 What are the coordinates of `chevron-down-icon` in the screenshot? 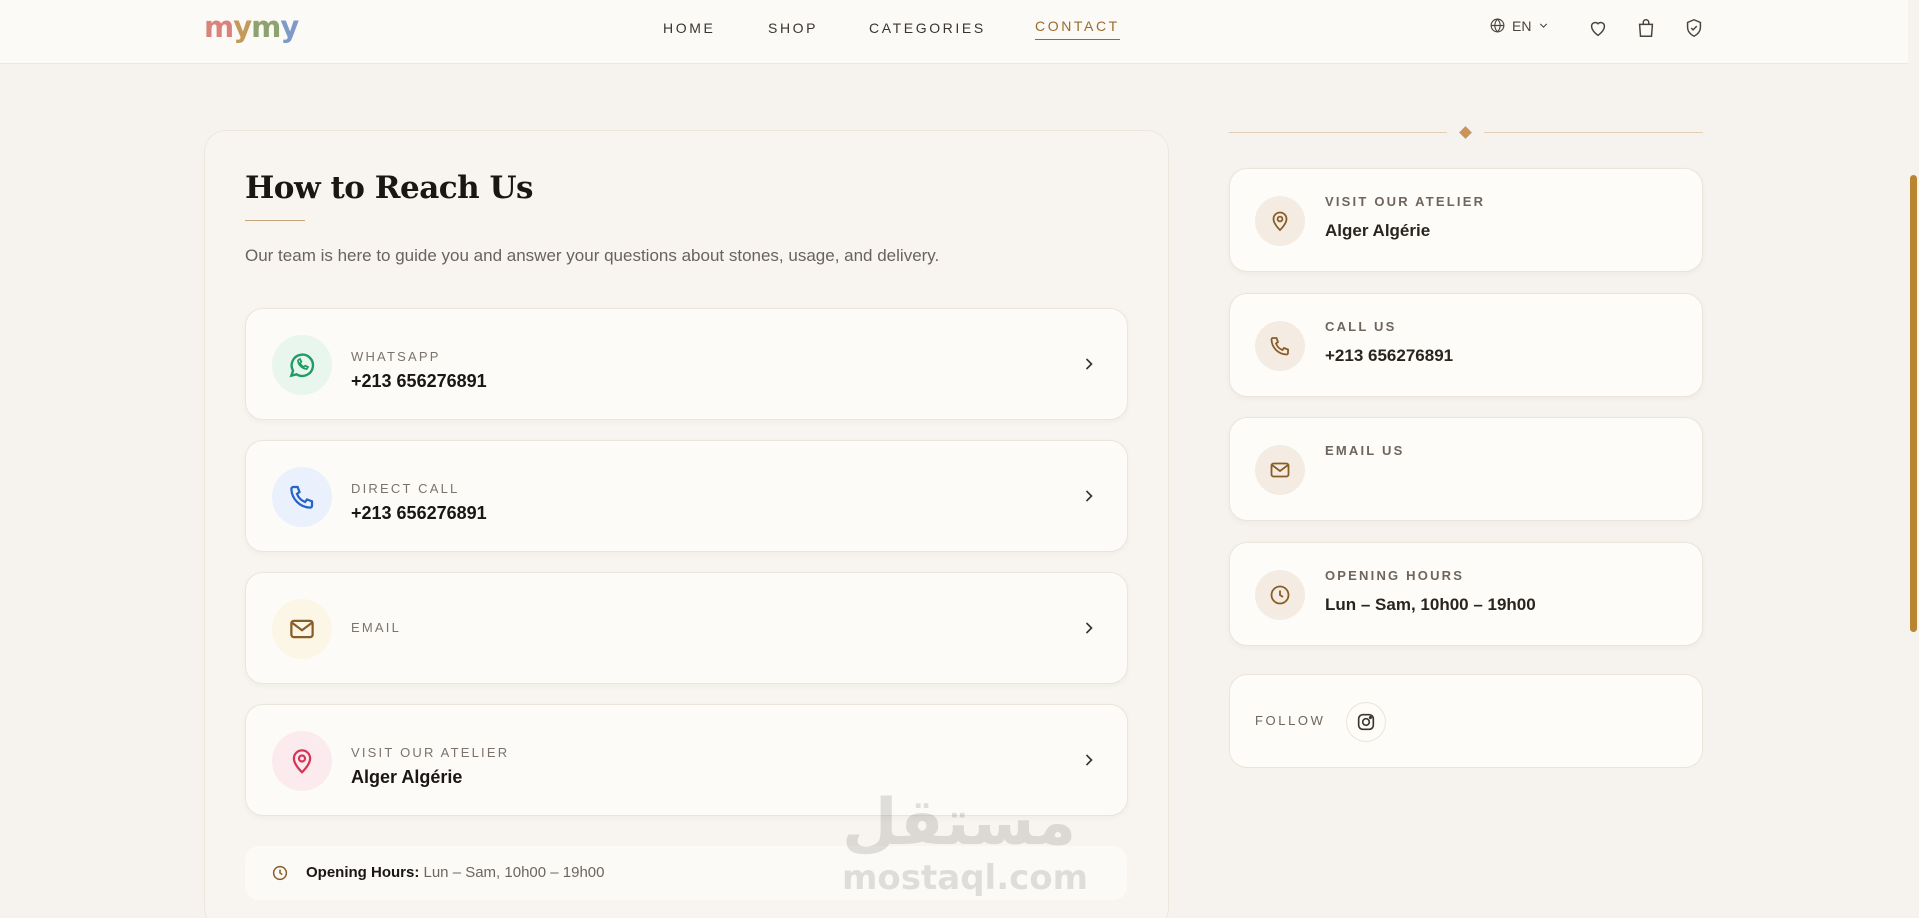 It's located at (1543, 25).